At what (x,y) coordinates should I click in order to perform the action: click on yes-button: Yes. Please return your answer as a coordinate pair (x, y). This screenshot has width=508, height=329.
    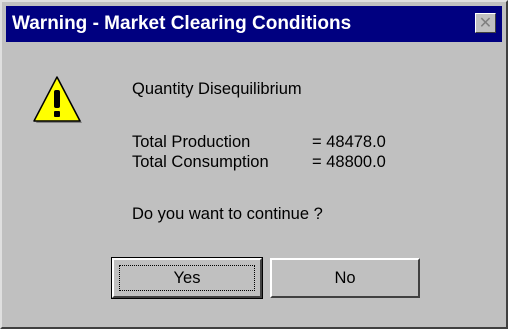
    Looking at the image, I should click on (187, 278).